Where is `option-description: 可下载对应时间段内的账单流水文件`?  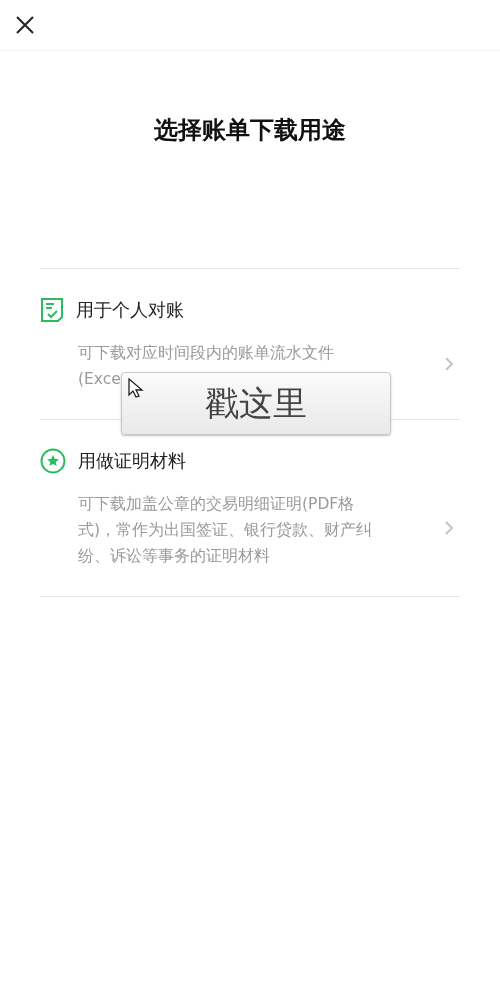
option-description: 可下载对应时间段内的账单流水文件 is located at coordinates (206, 353).